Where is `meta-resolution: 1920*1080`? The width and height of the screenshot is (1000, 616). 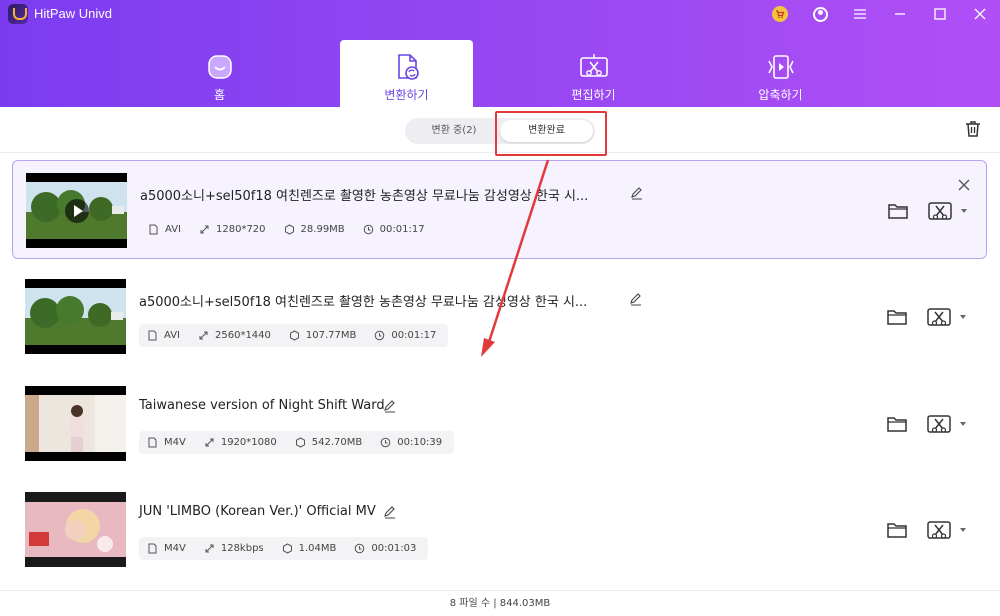 meta-resolution: 1920*1080 is located at coordinates (240, 442).